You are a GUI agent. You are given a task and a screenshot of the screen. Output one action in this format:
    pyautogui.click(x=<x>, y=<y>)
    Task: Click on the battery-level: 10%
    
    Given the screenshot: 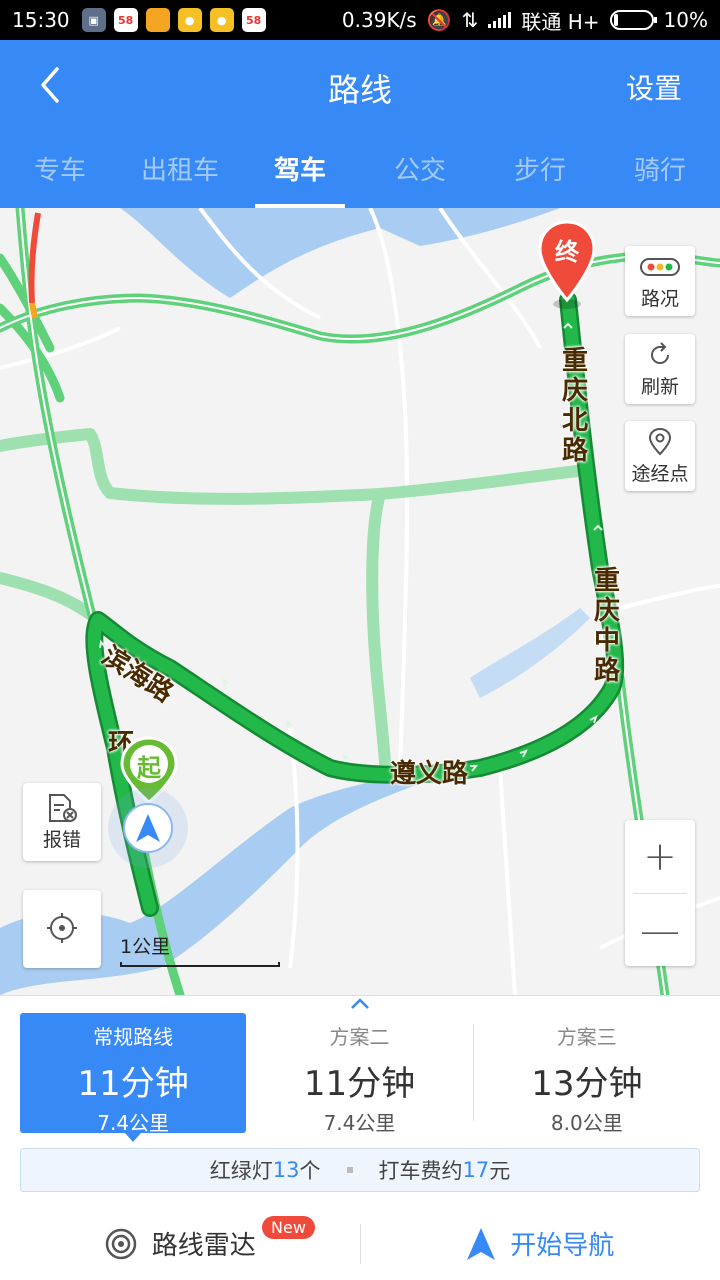 What is the action you would take?
    pyautogui.click(x=685, y=20)
    